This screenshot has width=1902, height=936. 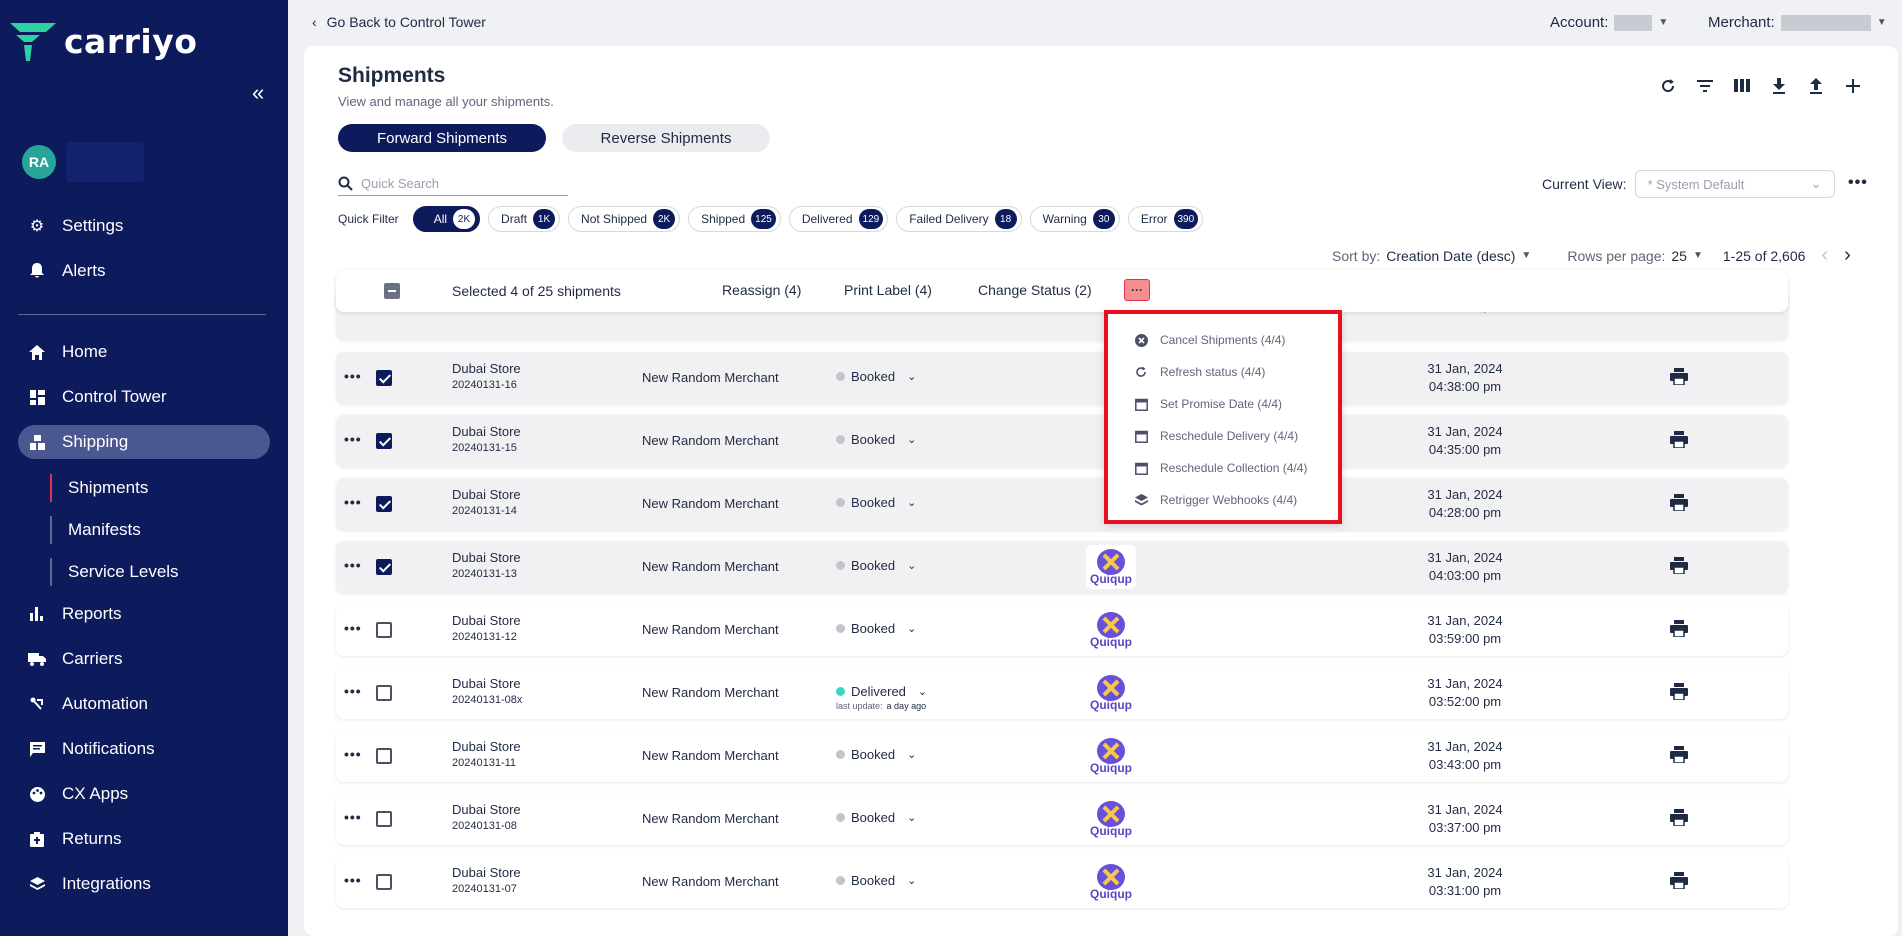 I want to click on sidebar-item-shipping: Shipping, so click(x=144, y=442).